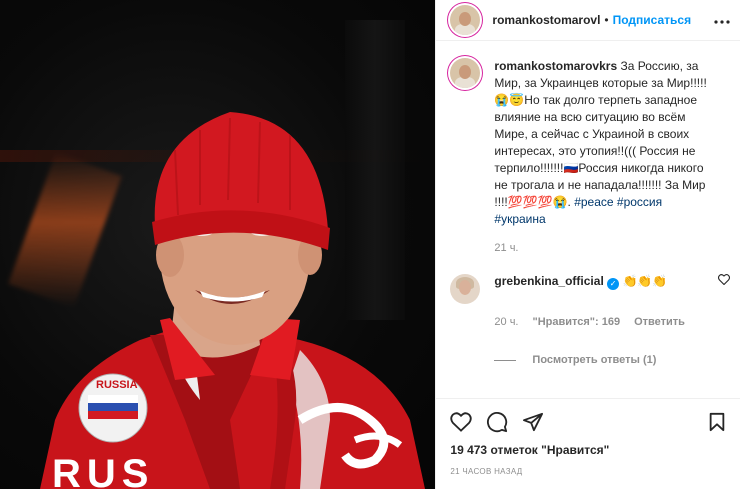  Describe the element at coordinates (639, 202) in the screenshot. I see `hashtag: #россия` at that location.